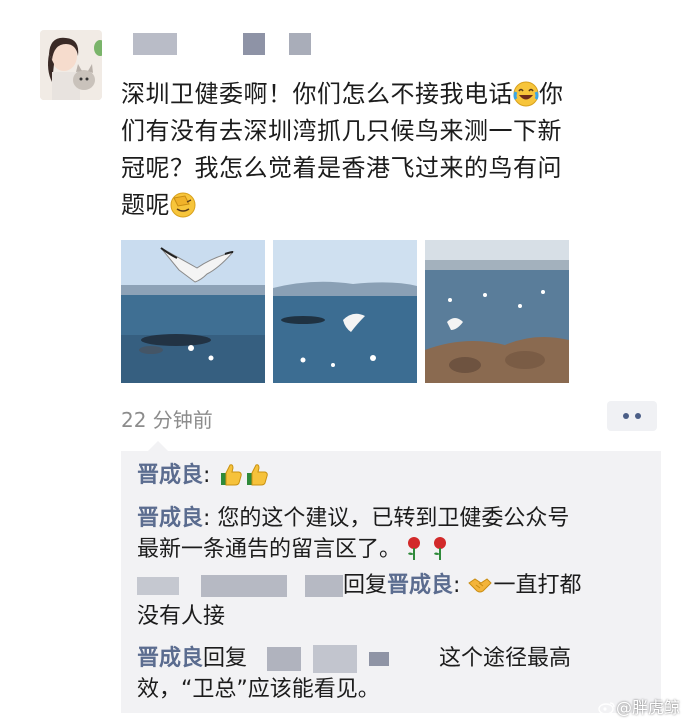 This screenshot has height=722, width=690. What do you see at coordinates (71, 65) in the screenshot?
I see `avatar` at bounding box center [71, 65].